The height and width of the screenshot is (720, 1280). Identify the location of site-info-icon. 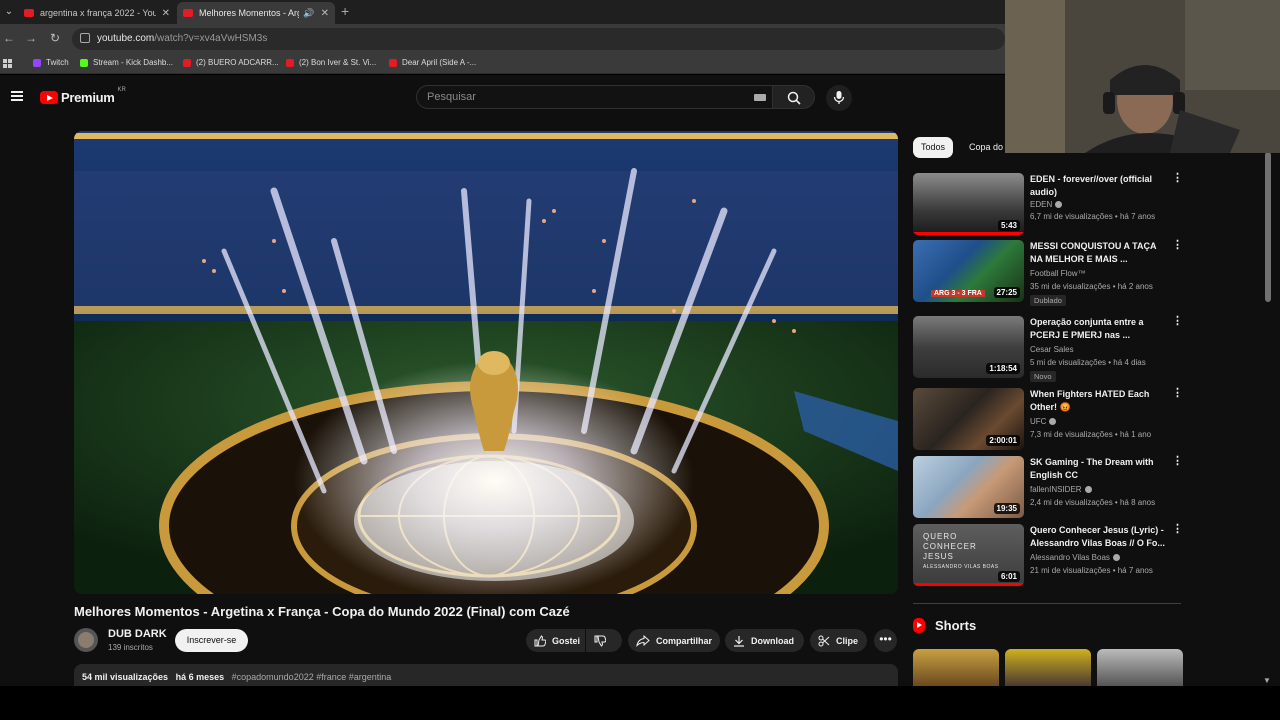
(85, 38).